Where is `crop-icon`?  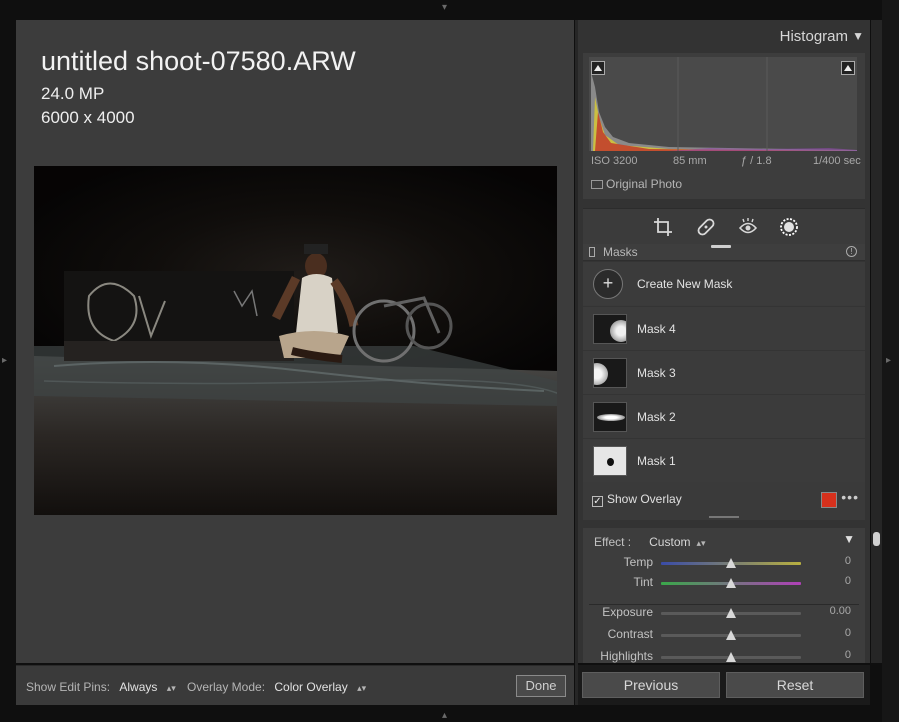
crop-icon is located at coordinates (663, 227).